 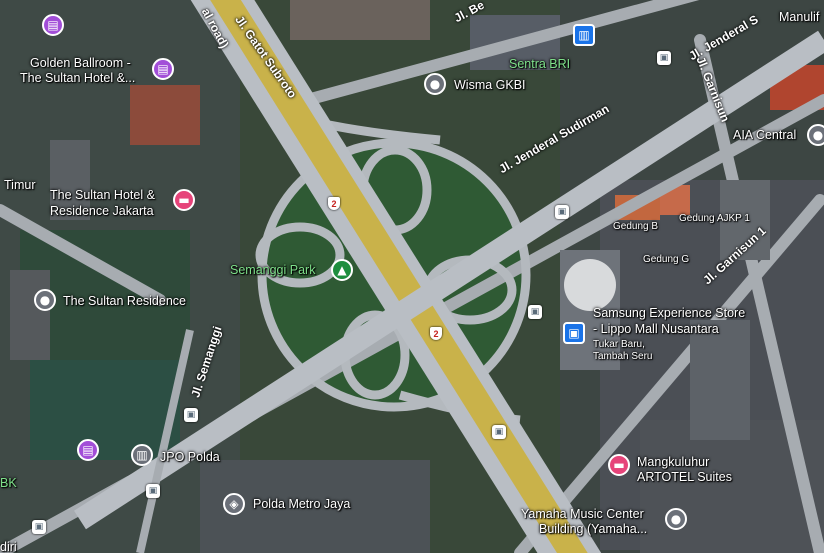 What do you see at coordinates (102, 211) in the screenshot?
I see `place-label-sultan-hotel-2: Residence Jakarta` at bounding box center [102, 211].